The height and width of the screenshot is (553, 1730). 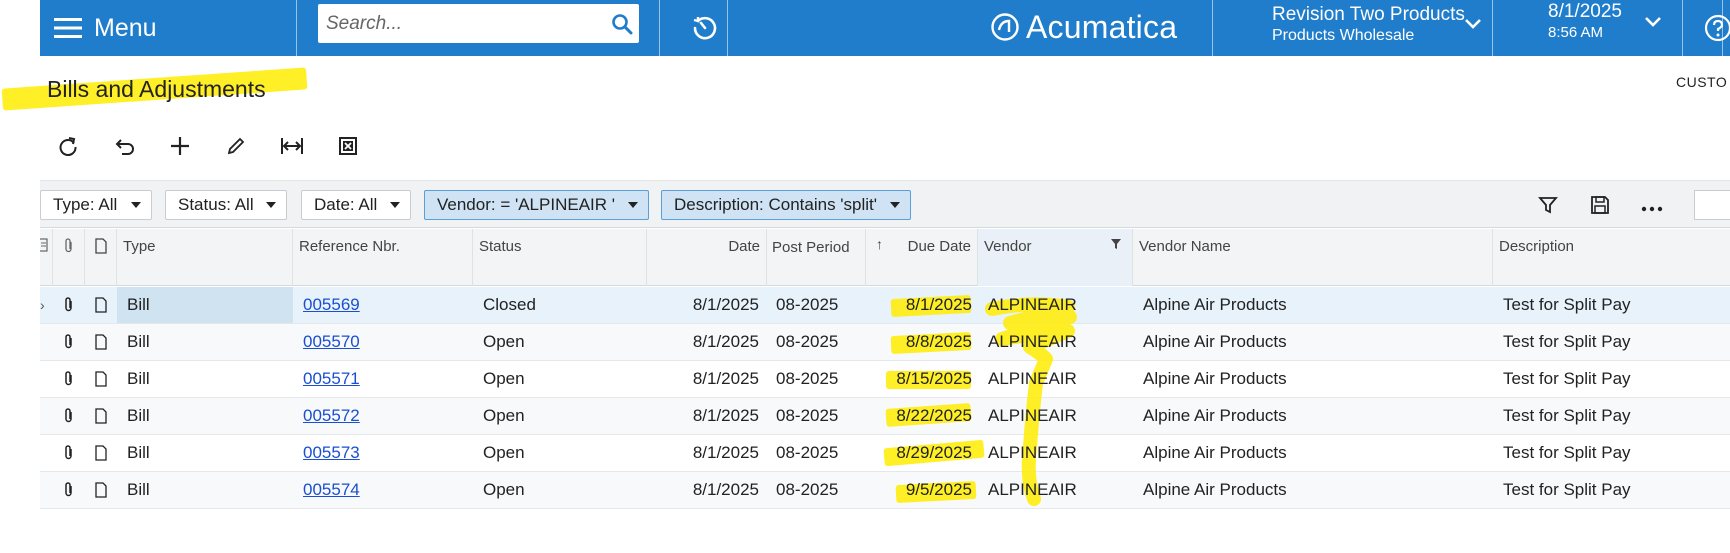 What do you see at coordinates (925, 453) in the screenshot?
I see `due-date-cell: 8/29/2025` at bounding box center [925, 453].